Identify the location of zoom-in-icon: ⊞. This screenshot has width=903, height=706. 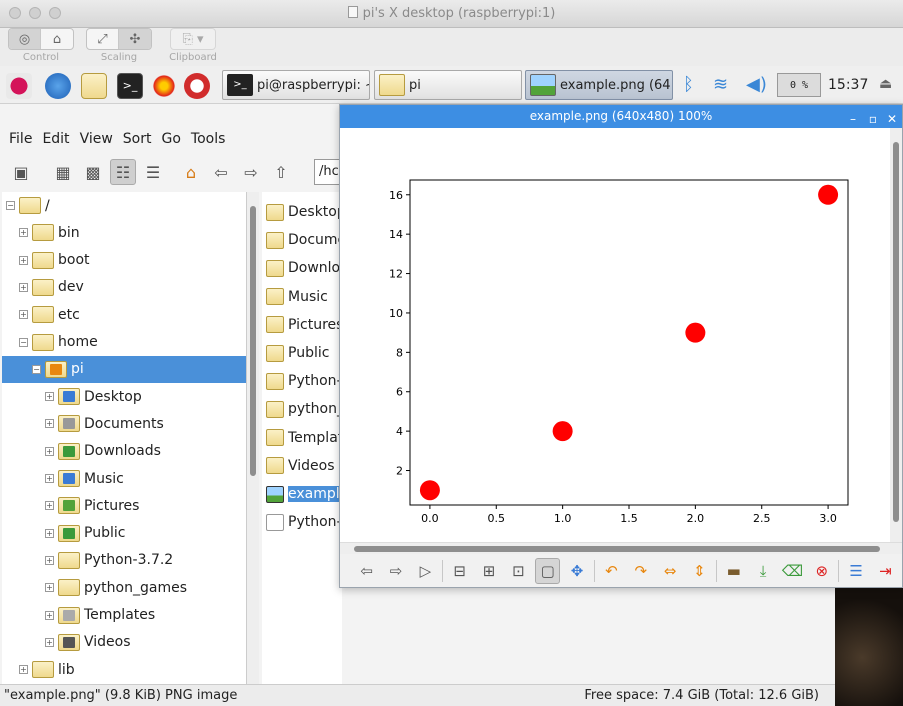
(488, 571).